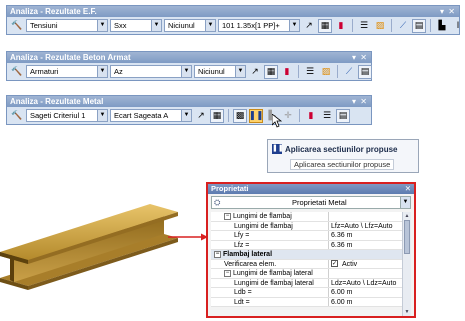 The height and width of the screenshot is (321, 465). What do you see at coordinates (270, 244) in the screenshot?
I see `property-key: Lfz =` at bounding box center [270, 244].